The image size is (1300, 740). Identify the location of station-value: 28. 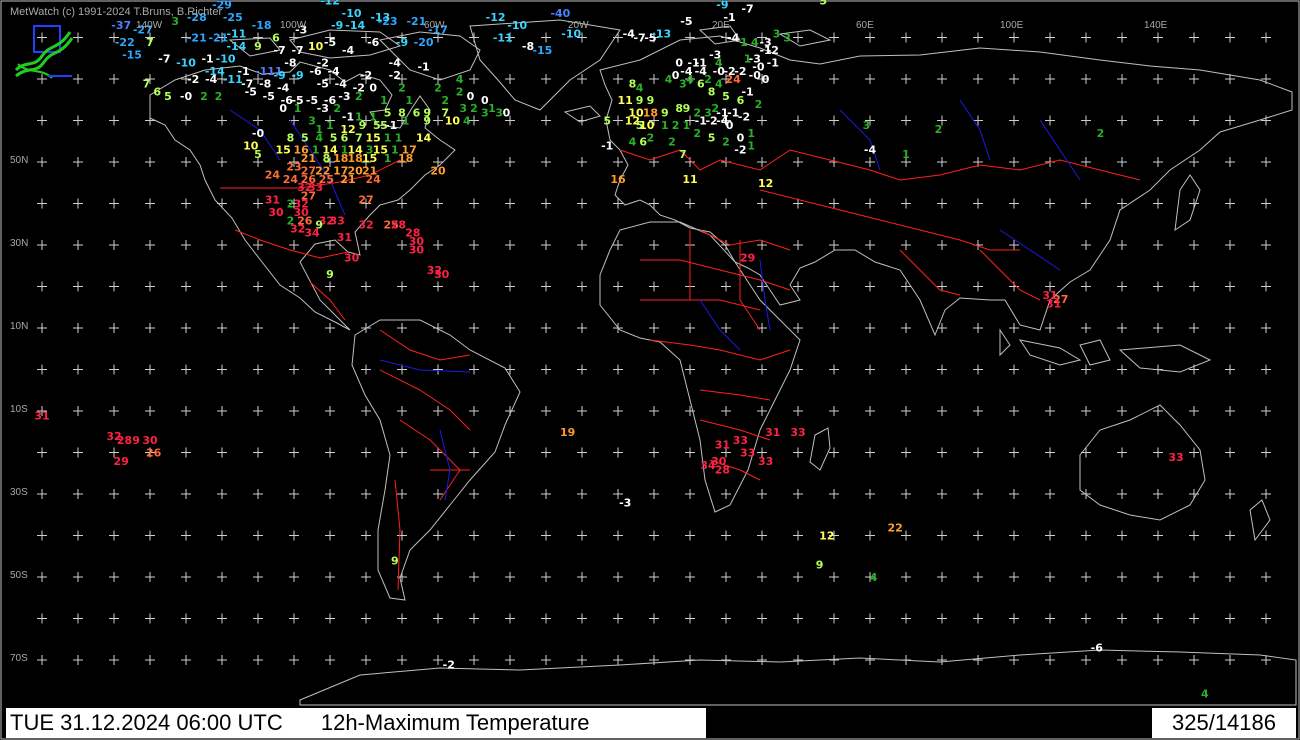
(398, 224).